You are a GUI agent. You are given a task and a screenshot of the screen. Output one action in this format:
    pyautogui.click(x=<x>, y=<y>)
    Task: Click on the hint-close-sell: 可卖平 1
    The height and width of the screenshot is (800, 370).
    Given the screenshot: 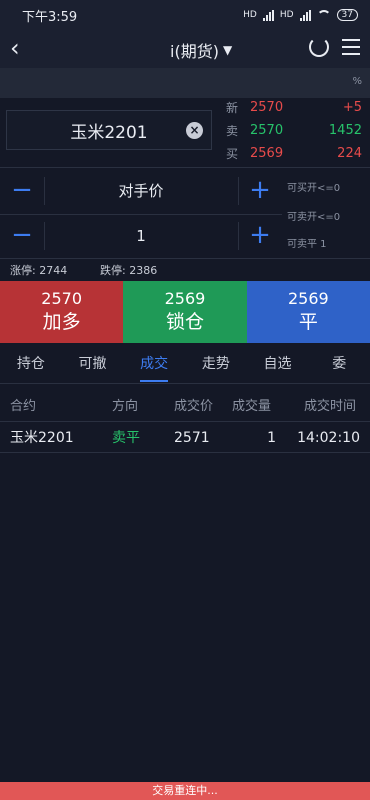 What is the action you would take?
    pyautogui.click(x=307, y=244)
    